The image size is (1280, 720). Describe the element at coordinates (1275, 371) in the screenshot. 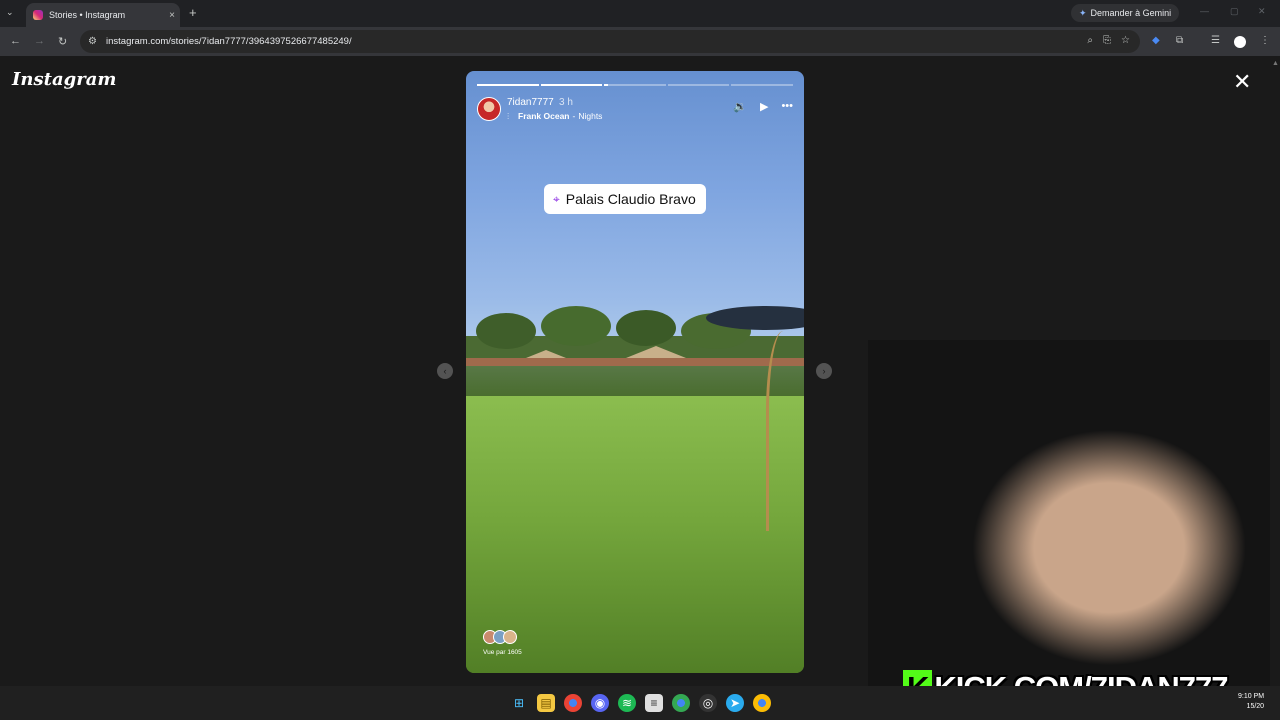

I see `page-scrollbar: ▲` at that location.